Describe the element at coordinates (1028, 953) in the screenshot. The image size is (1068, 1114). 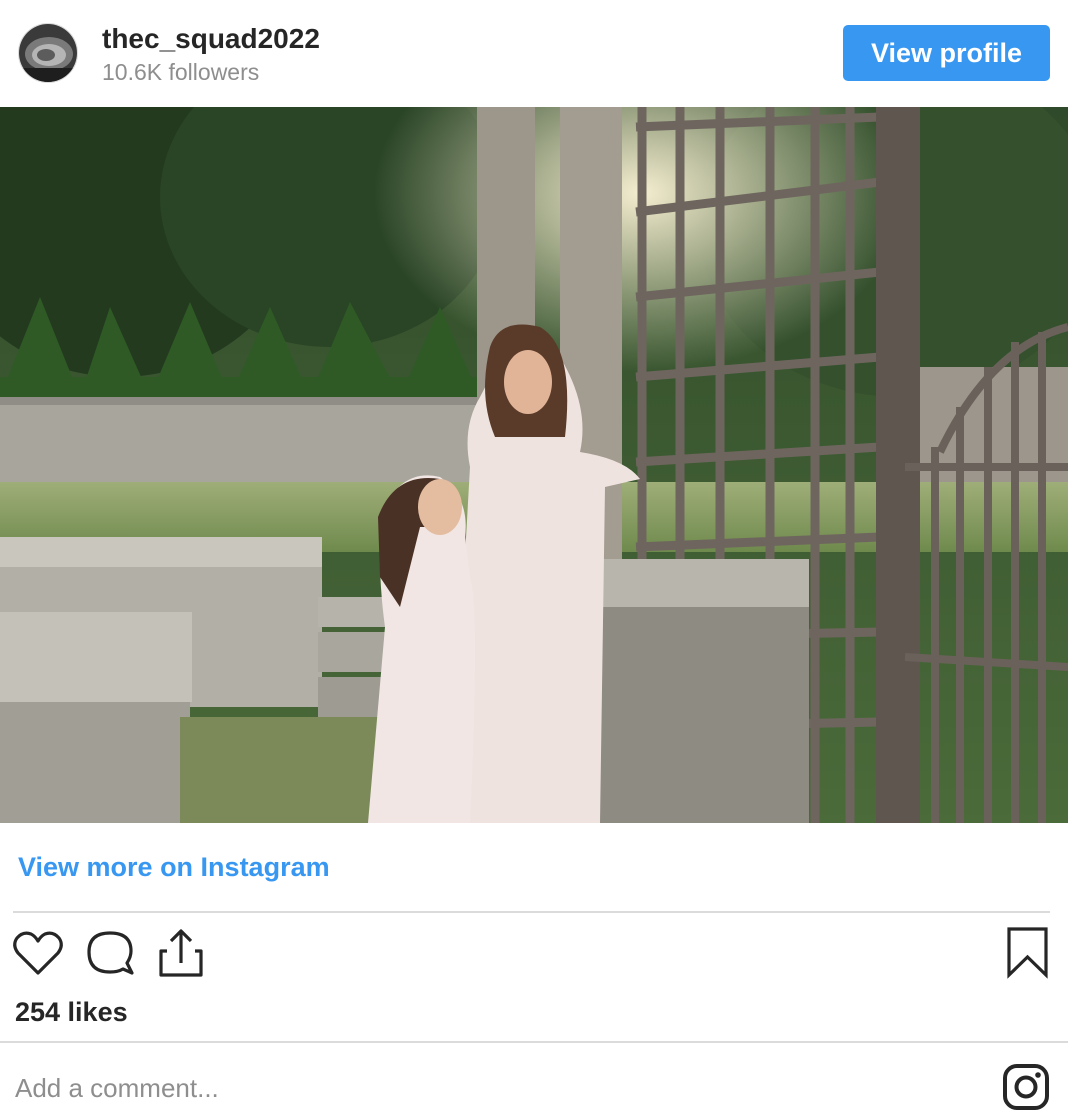
I see `bookmark-icon` at that location.